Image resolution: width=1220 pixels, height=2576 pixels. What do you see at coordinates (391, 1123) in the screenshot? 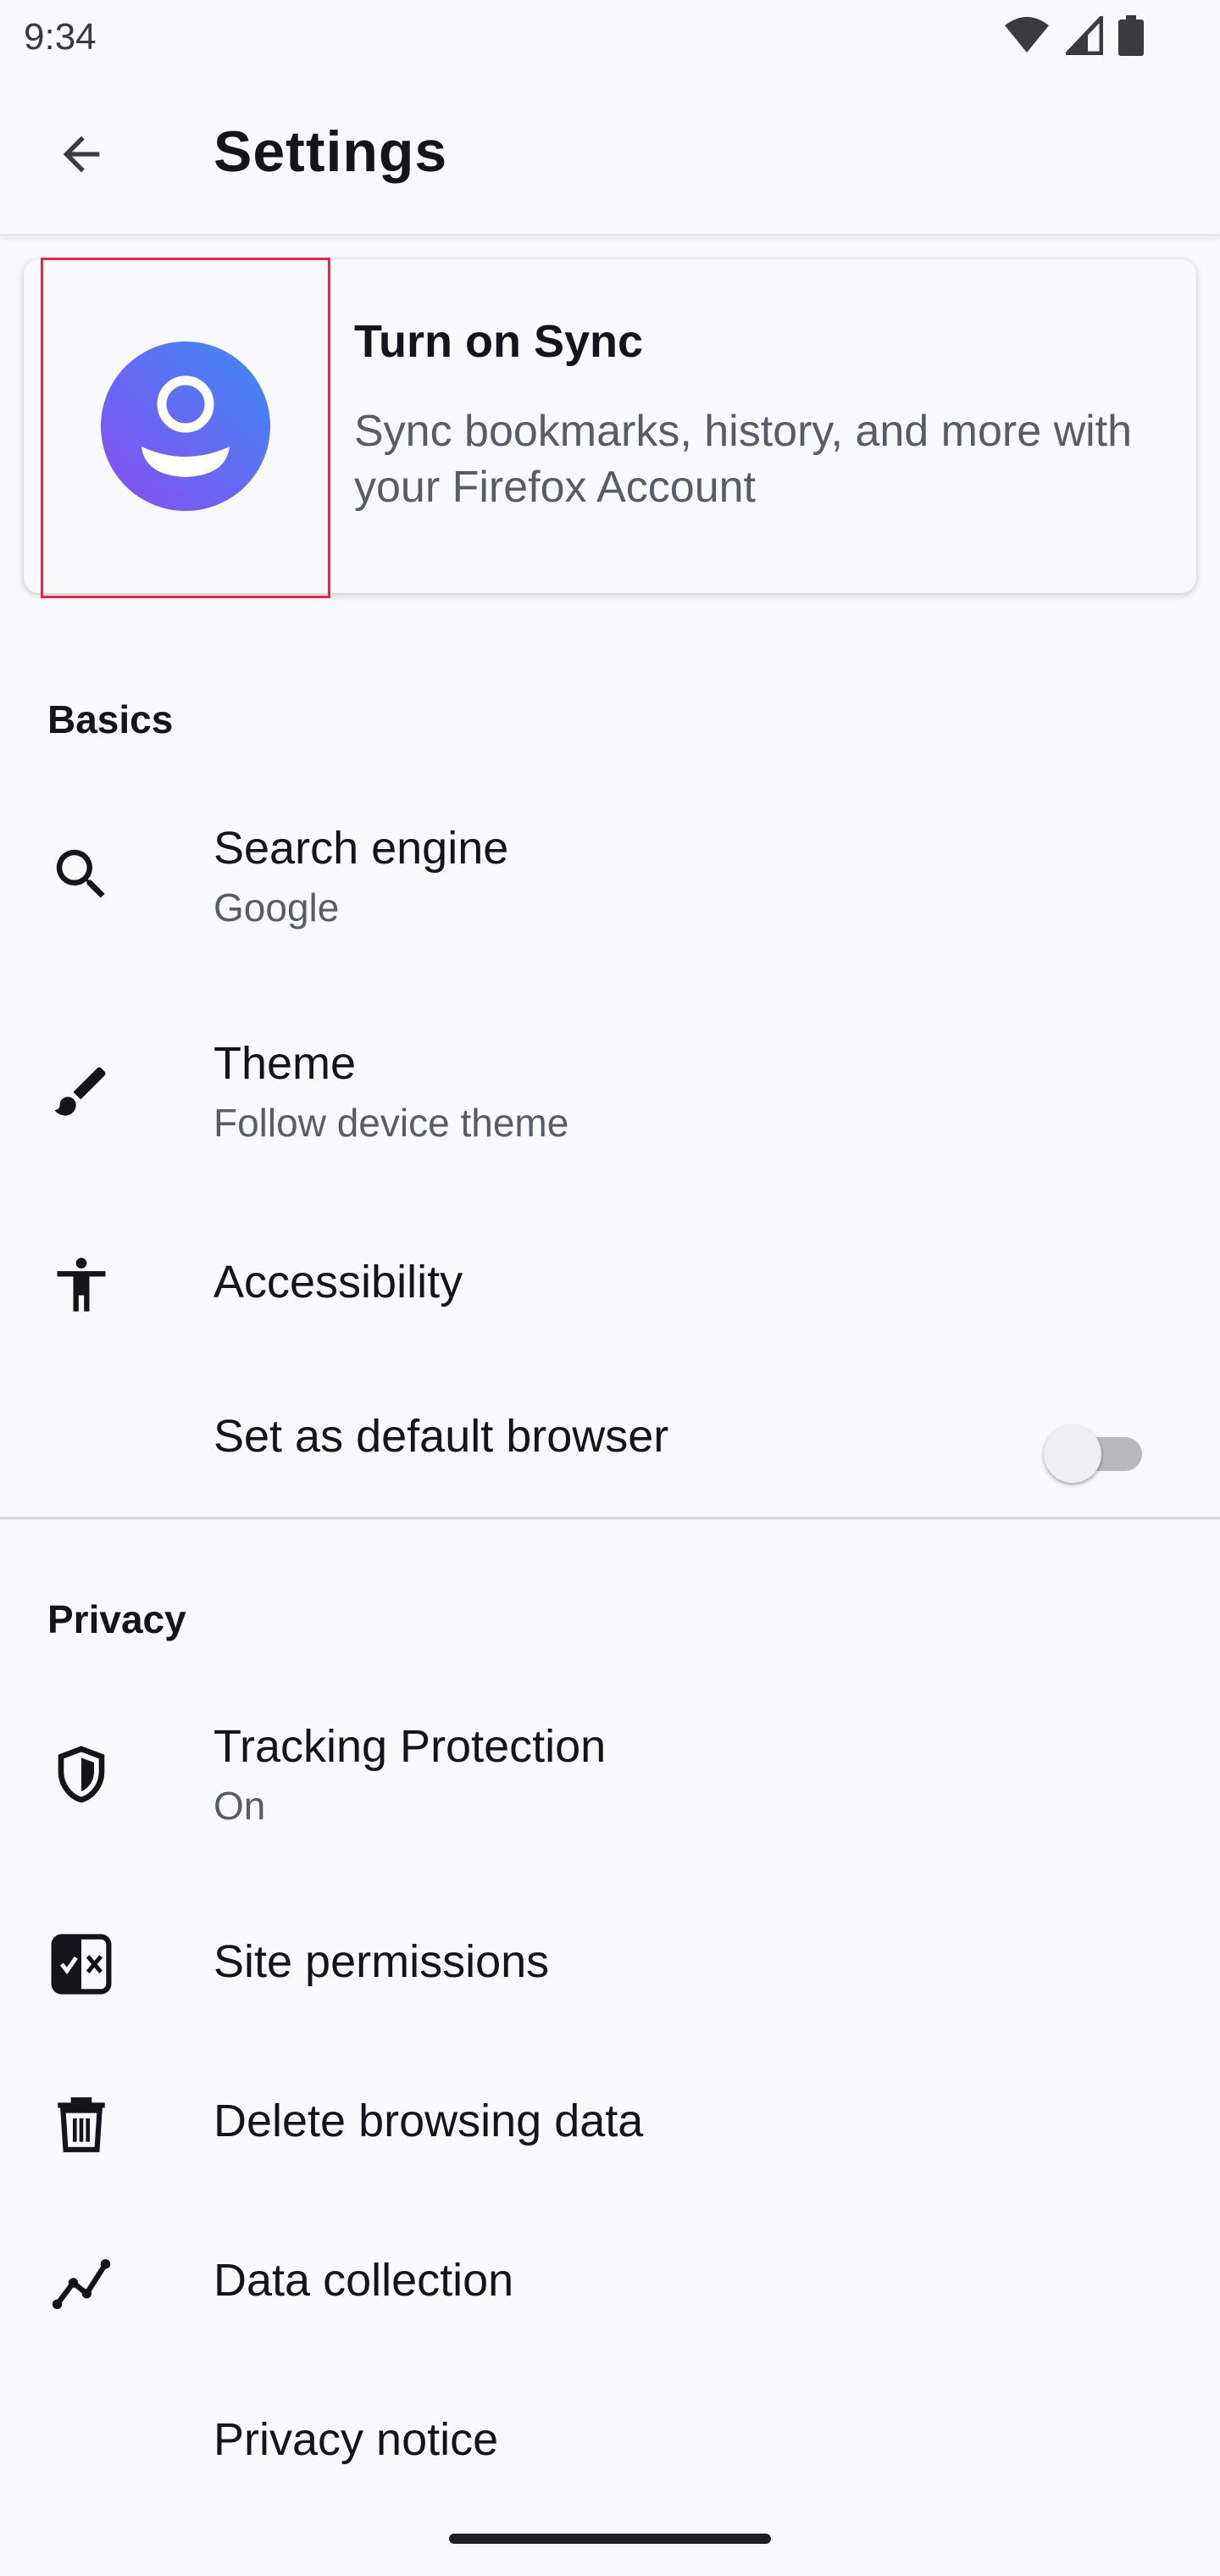
I see `settings-item-subtitle: Follow device theme` at bounding box center [391, 1123].